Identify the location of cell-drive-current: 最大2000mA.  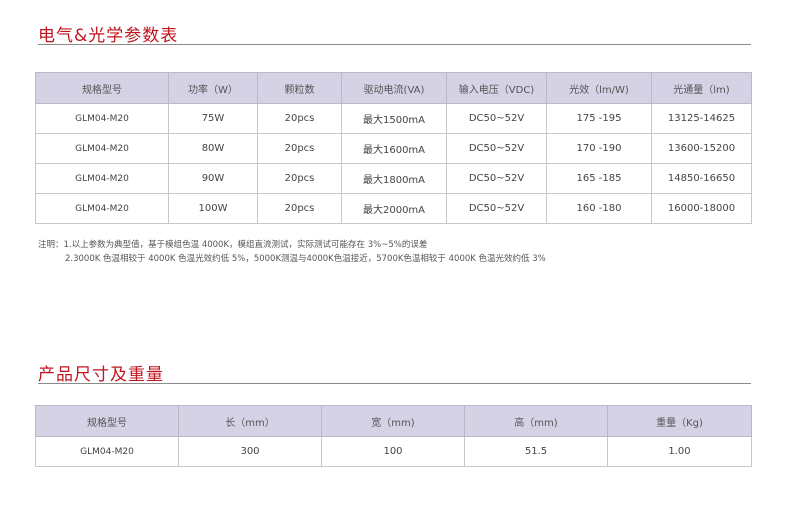
(394, 208).